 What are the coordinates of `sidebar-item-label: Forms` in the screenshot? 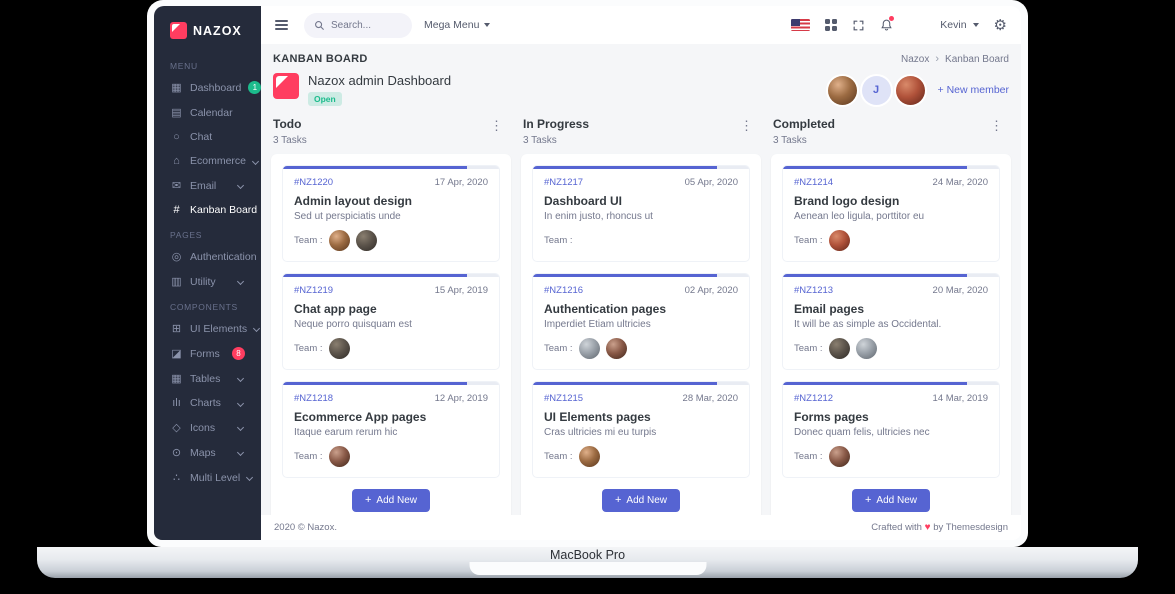 It's located at (205, 353).